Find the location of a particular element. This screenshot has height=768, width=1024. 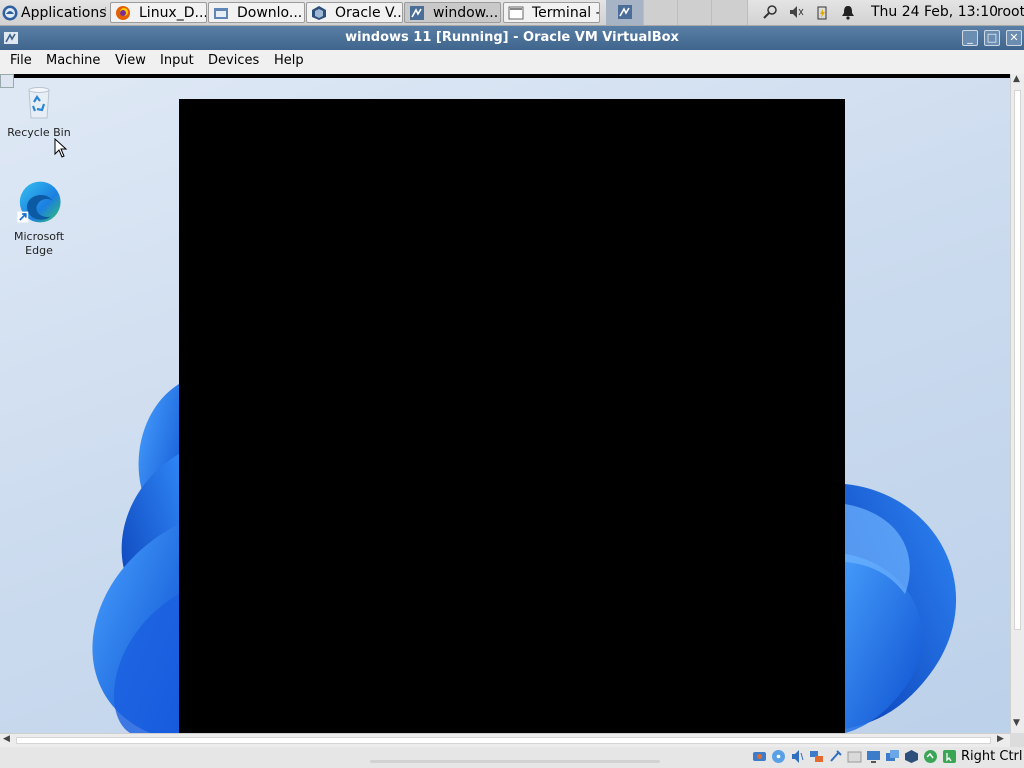

minimize-icon: _ is located at coordinates (970, 37).